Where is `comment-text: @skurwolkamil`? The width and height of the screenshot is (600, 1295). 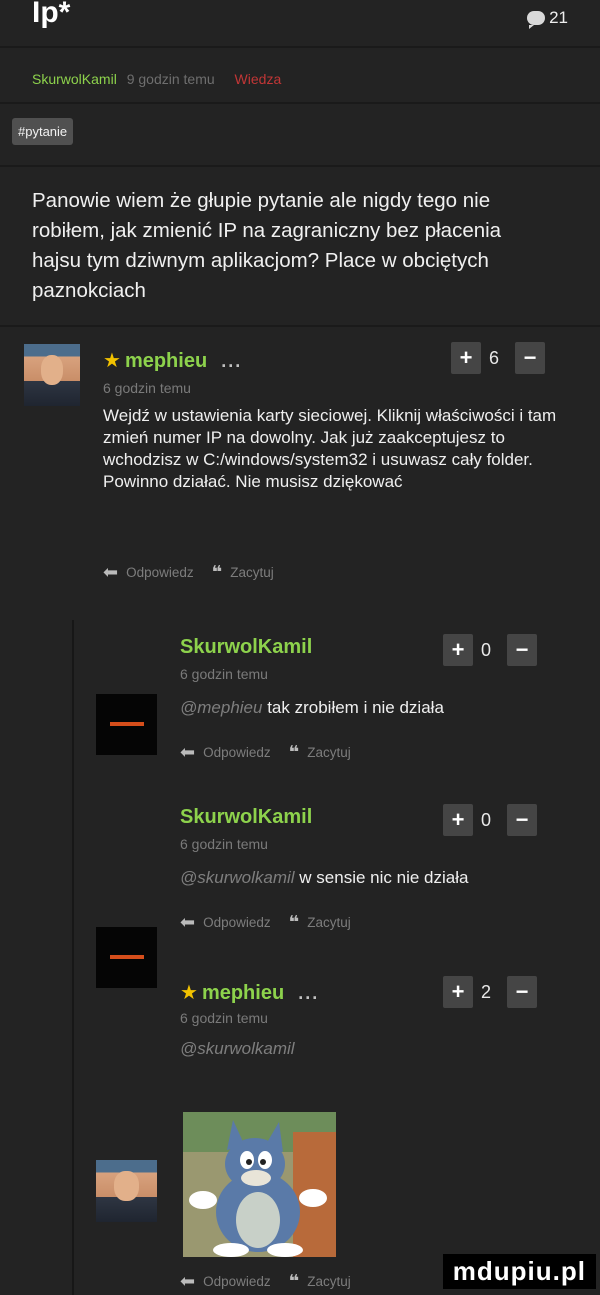 comment-text: @skurwolkamil is located at coordinates (237, 1049).